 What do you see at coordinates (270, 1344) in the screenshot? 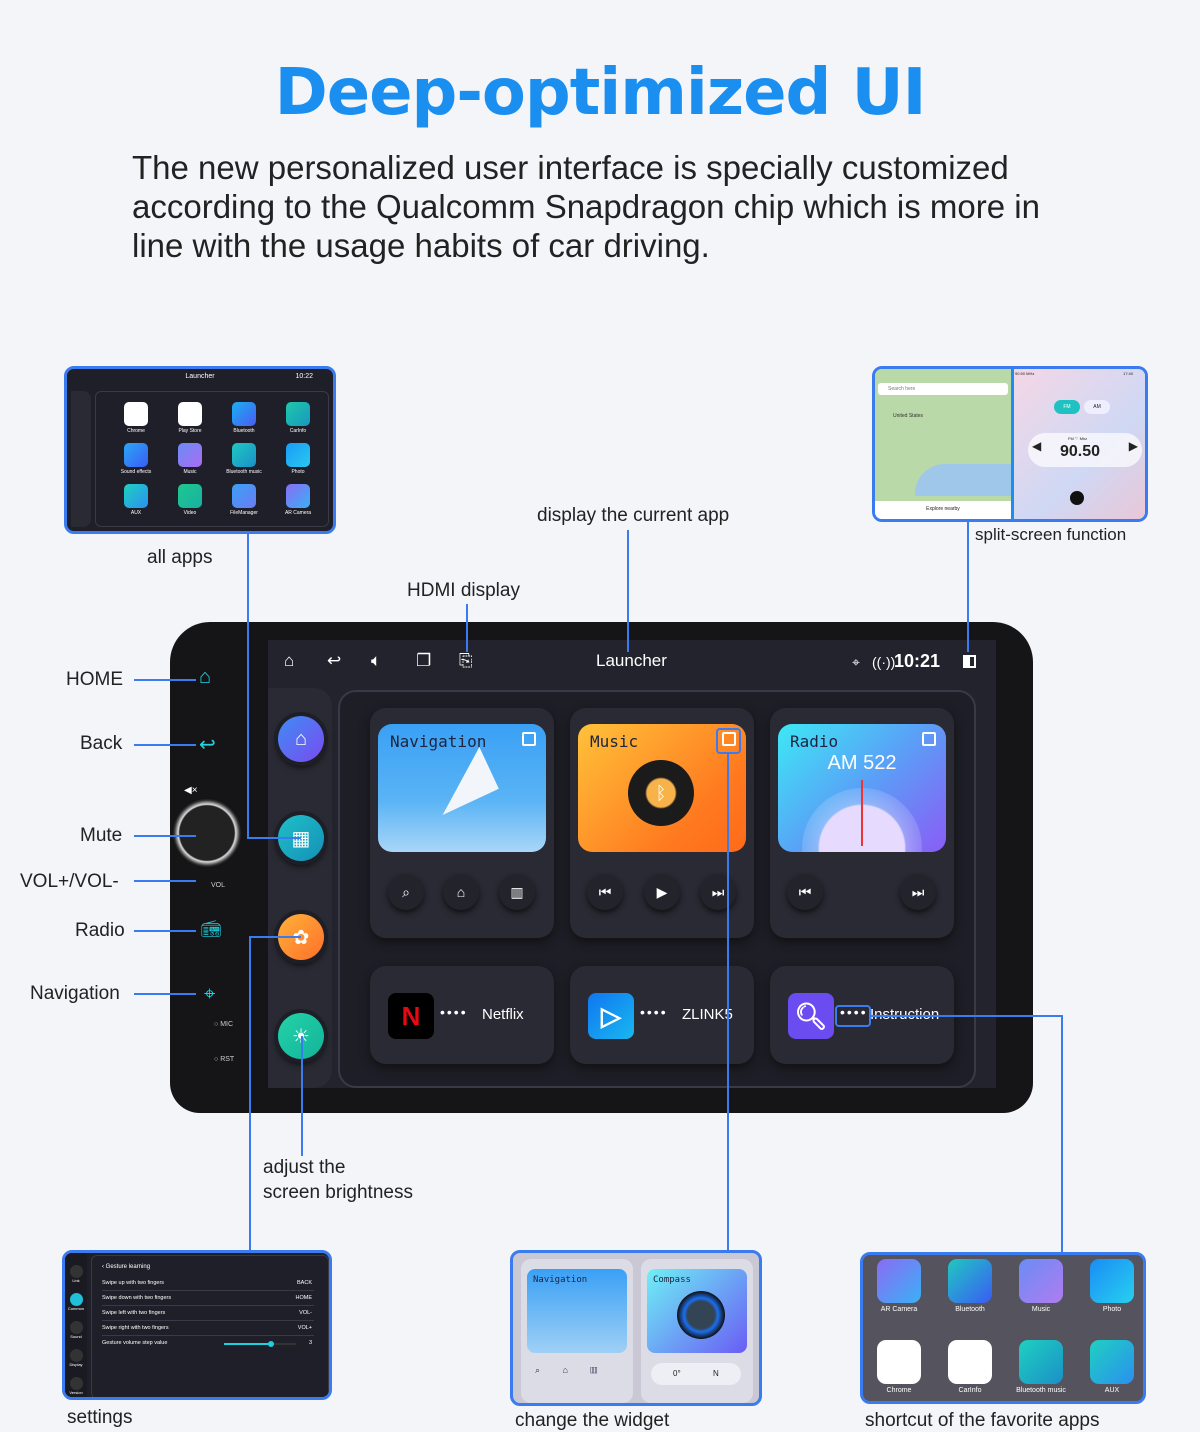
I see `slider-thumb` at bounding box center [270, 1344].